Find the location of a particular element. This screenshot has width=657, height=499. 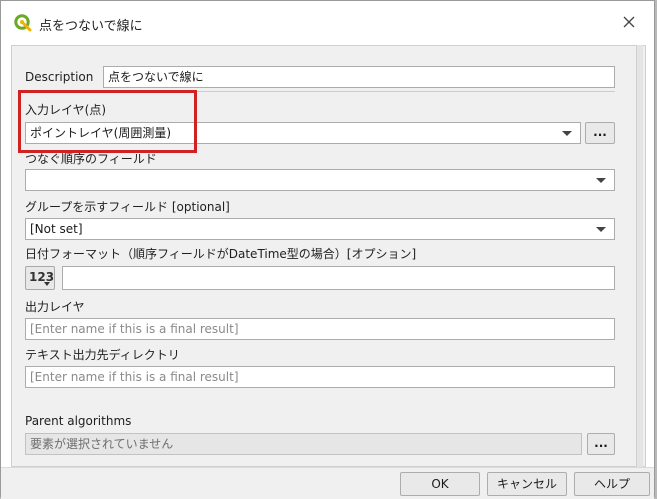

window-title: 点をつないで線に is located at coordinates (91, 26).